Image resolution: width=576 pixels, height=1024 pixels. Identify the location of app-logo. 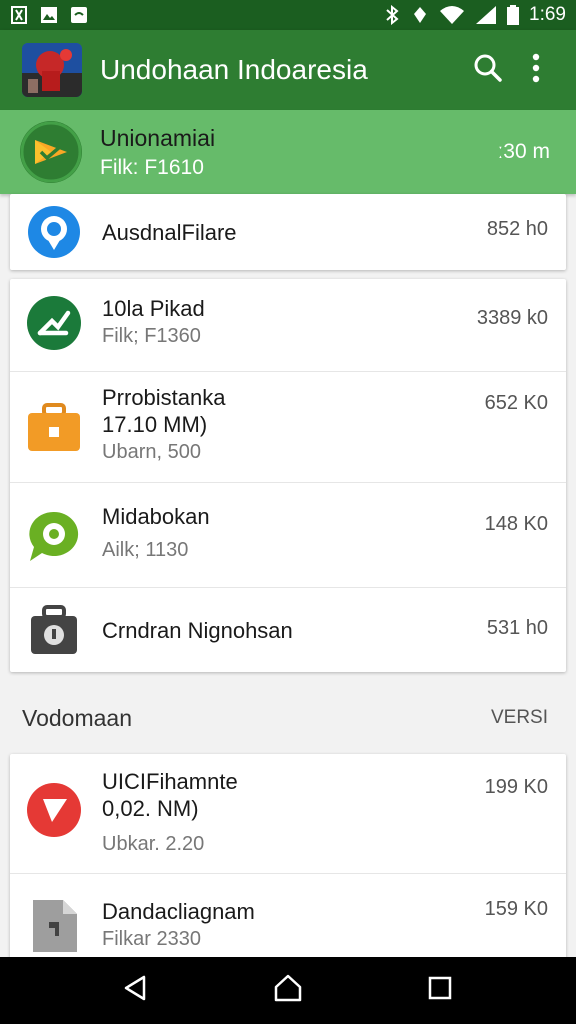
(52, 70).